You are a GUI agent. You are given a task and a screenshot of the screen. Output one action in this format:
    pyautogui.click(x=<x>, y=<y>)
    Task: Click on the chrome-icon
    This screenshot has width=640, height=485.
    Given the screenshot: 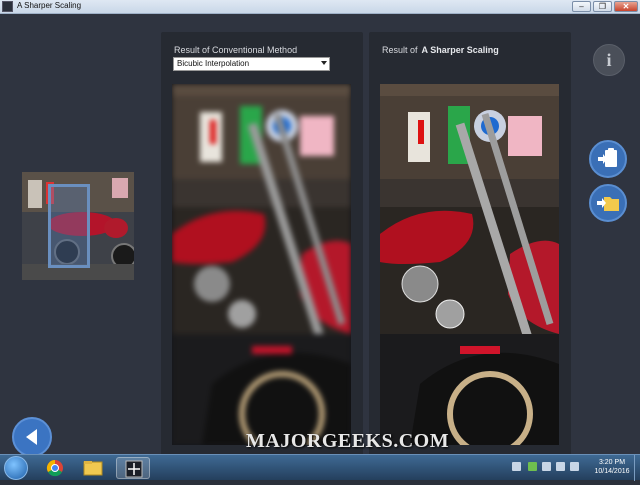 What is the action you would take?
    pyautogui.click(x=55, y=468)
    